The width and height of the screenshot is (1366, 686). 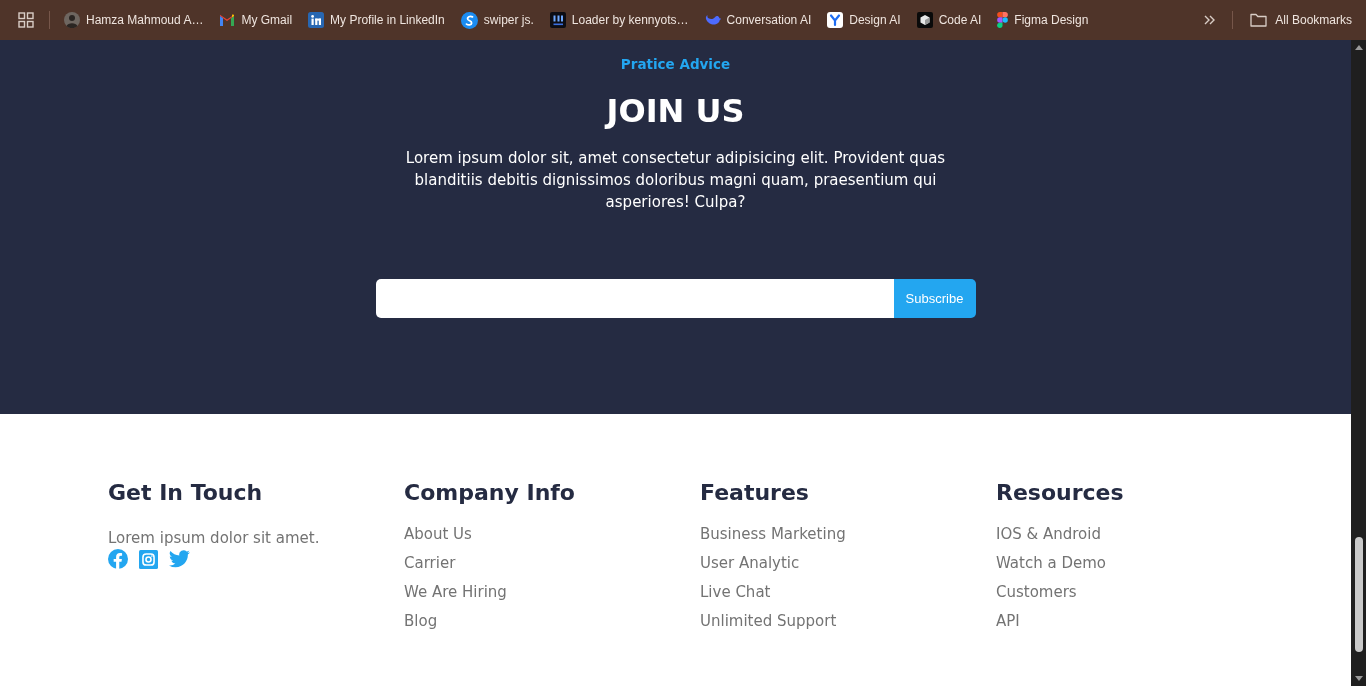 What do you see at coordinates (1051, 563) in the screenshot?
I see `footer-link: Watch a Demo` at bounding box center [1051, 563].